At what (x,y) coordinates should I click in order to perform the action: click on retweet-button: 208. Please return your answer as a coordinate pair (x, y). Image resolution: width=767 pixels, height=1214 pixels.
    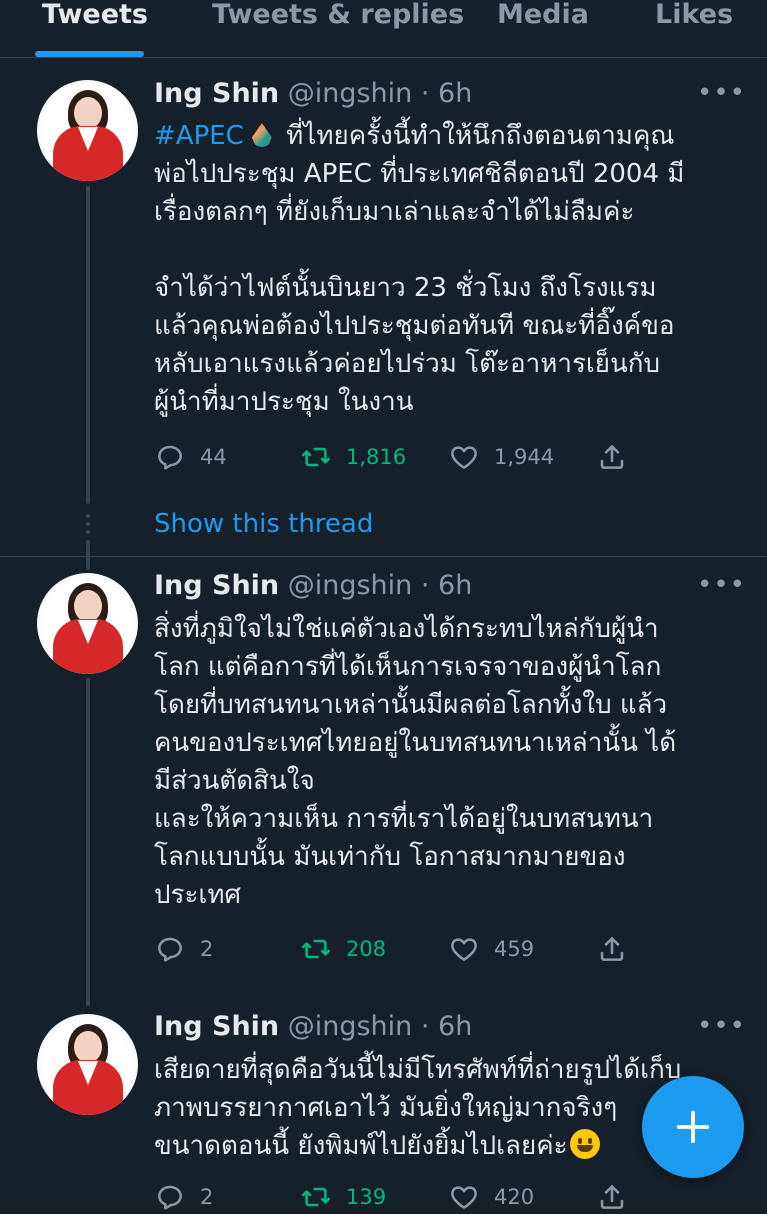
    Looking at the image, I should click on (343, 949).